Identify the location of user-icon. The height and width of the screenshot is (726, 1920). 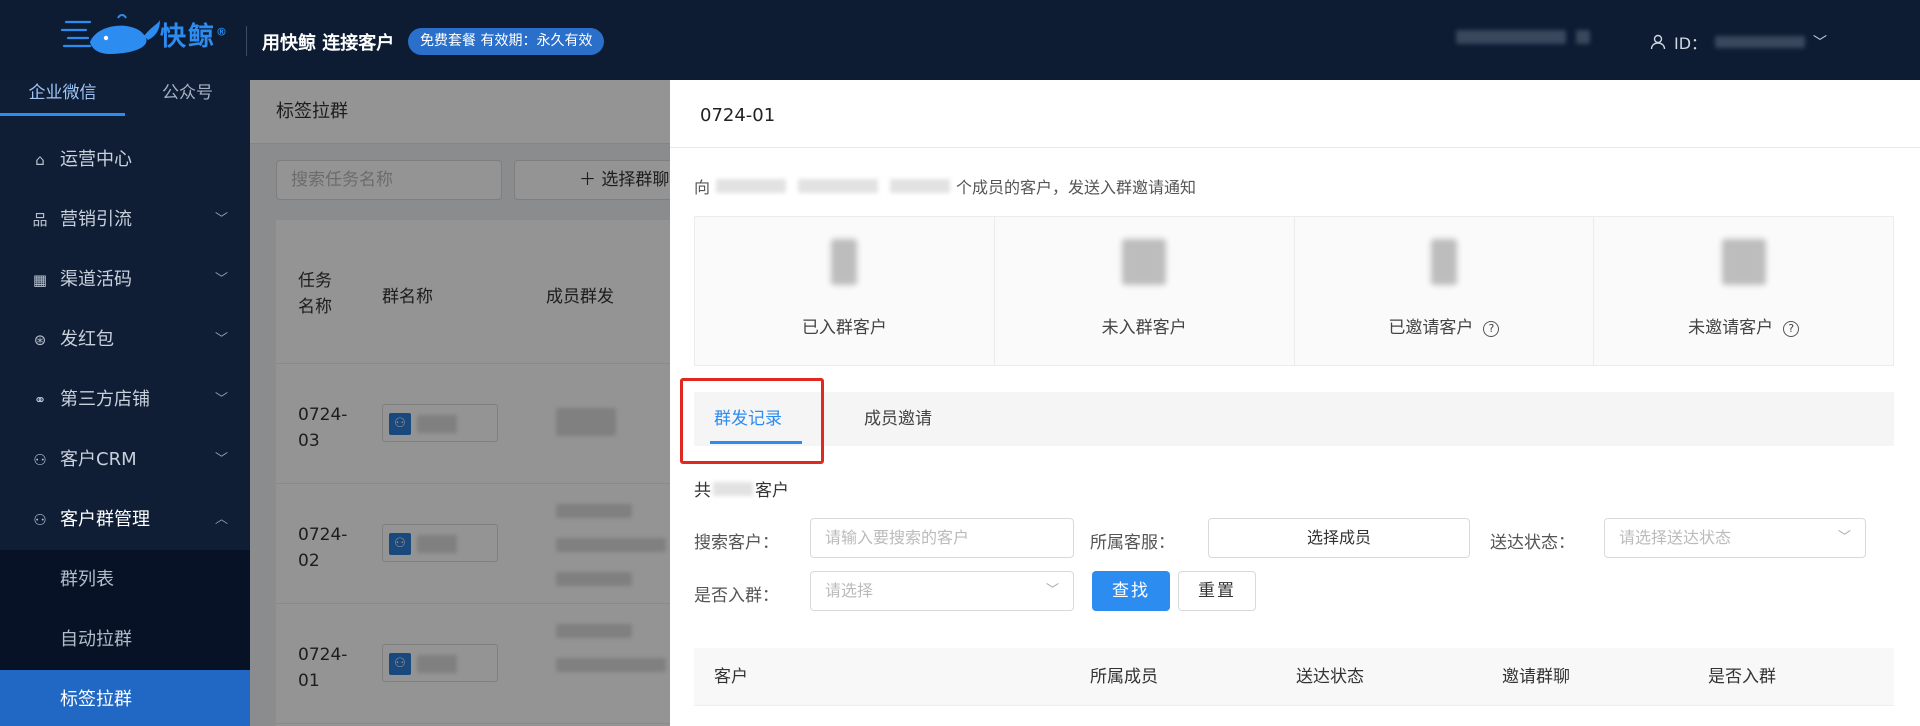
(1658, 42).